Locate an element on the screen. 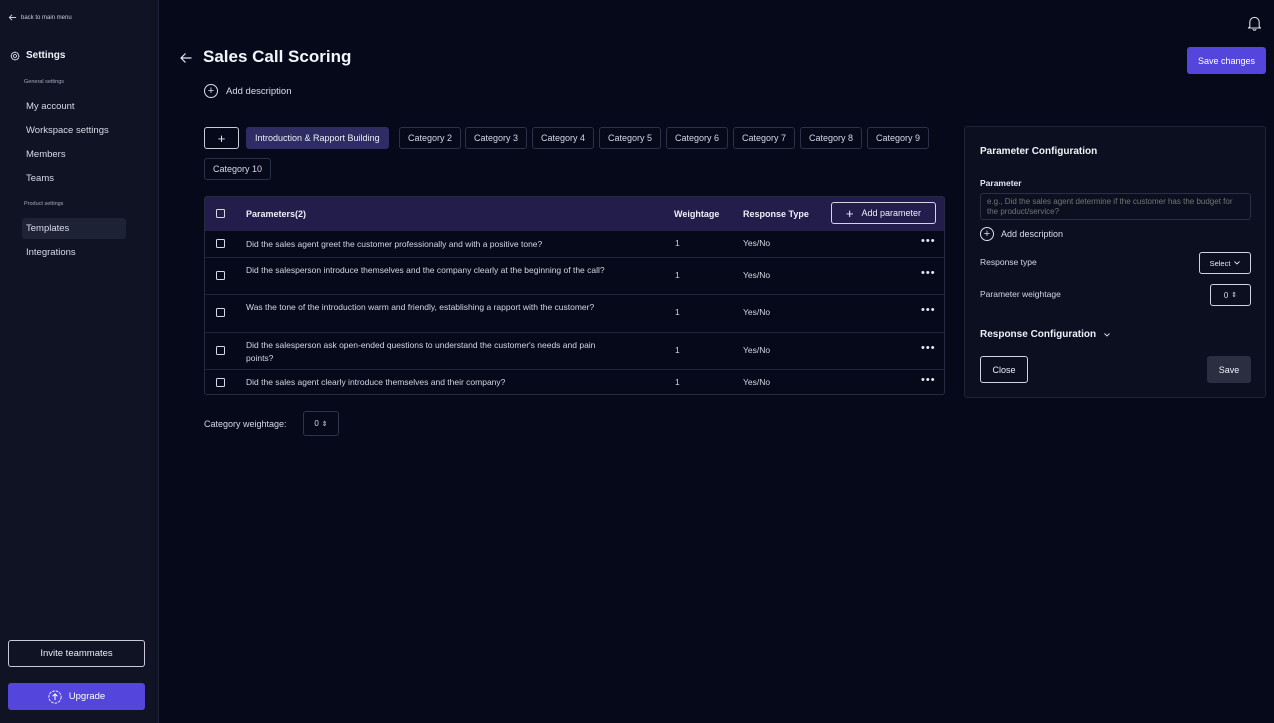 This screenshot has width=1274, height=723. arrow-left-icon is located at coordinates (12, 17).